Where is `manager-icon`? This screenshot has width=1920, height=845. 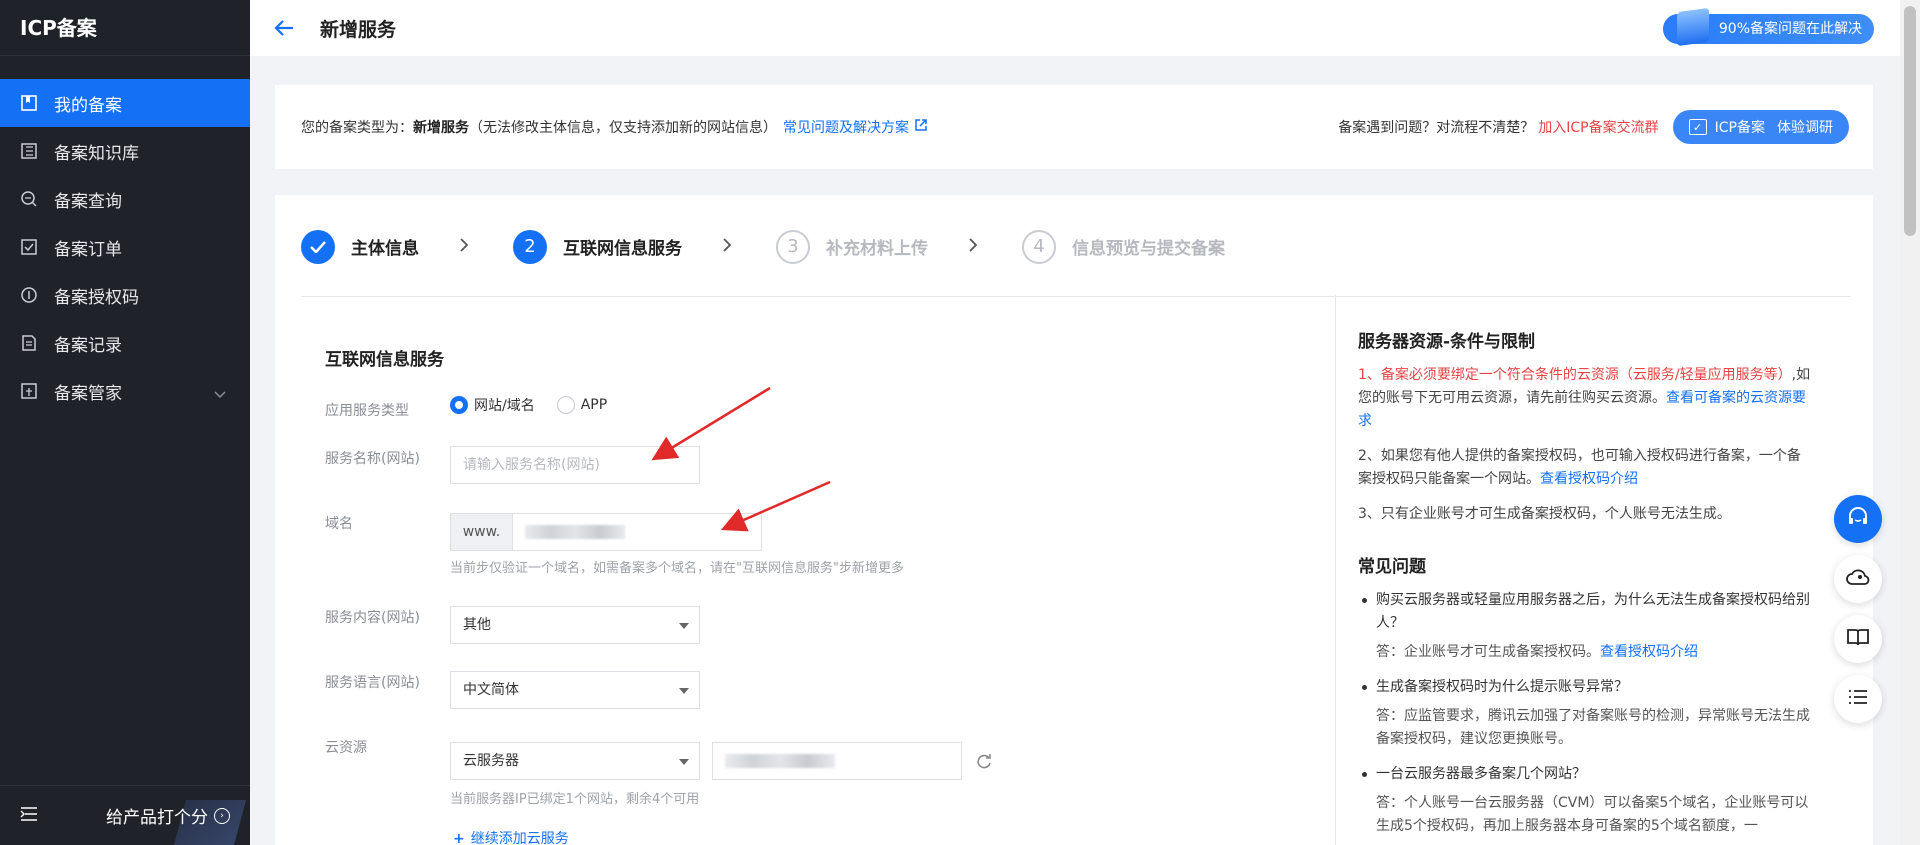
manager-icon is located at coordinates (29, 391).